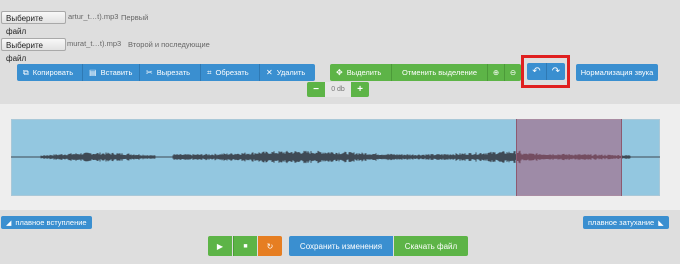 This screenshot has height=264, width=680. I want to click on volume-minus-button: −, so click(316, 89).